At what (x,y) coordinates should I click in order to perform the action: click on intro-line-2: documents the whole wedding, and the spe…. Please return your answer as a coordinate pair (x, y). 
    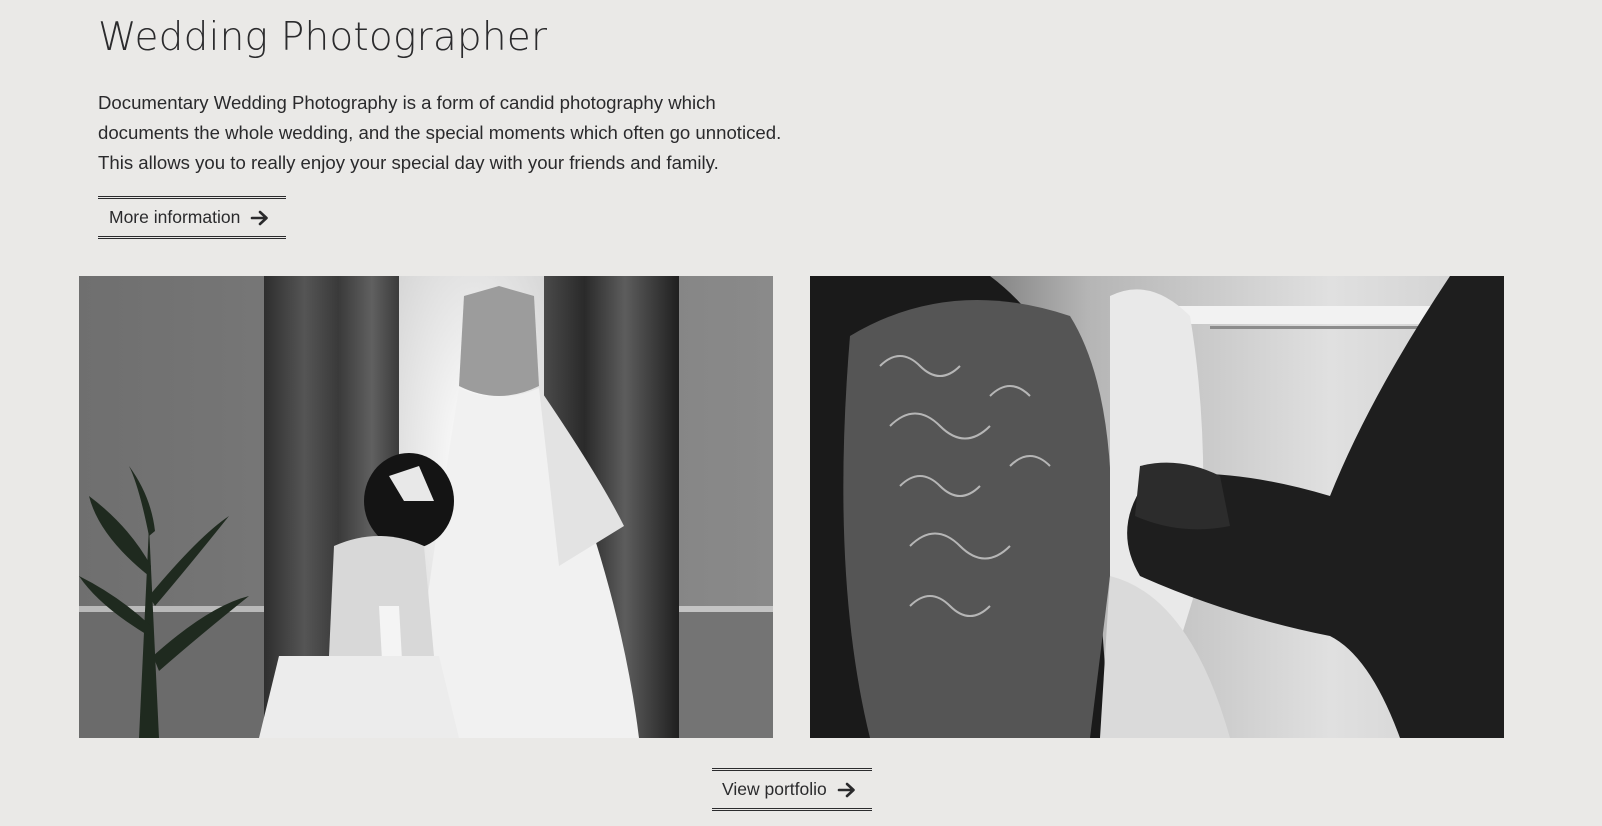
    Looking at the image, I should click on (440, 132).